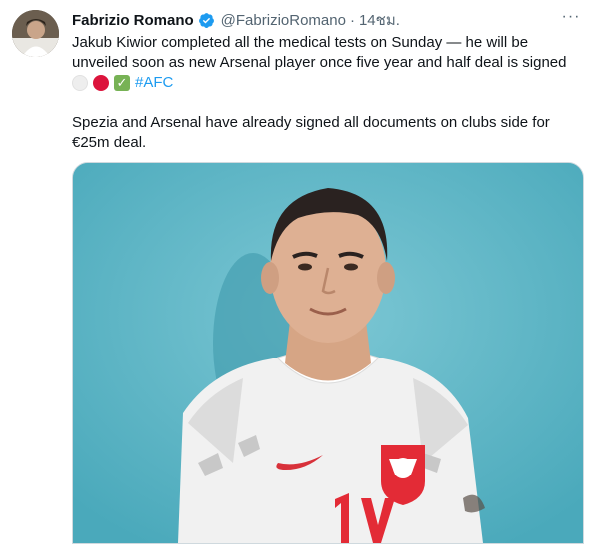 The image size is (599, 544). I want to click on tweet-header: Fabrizio Romano @FabrizioRomano · 14ชม., so click(236, 20).